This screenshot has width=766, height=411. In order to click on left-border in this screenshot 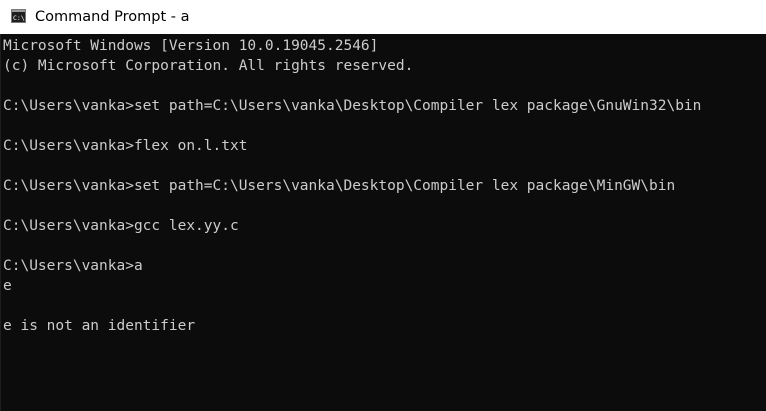, I will do `click(0, 222)`.